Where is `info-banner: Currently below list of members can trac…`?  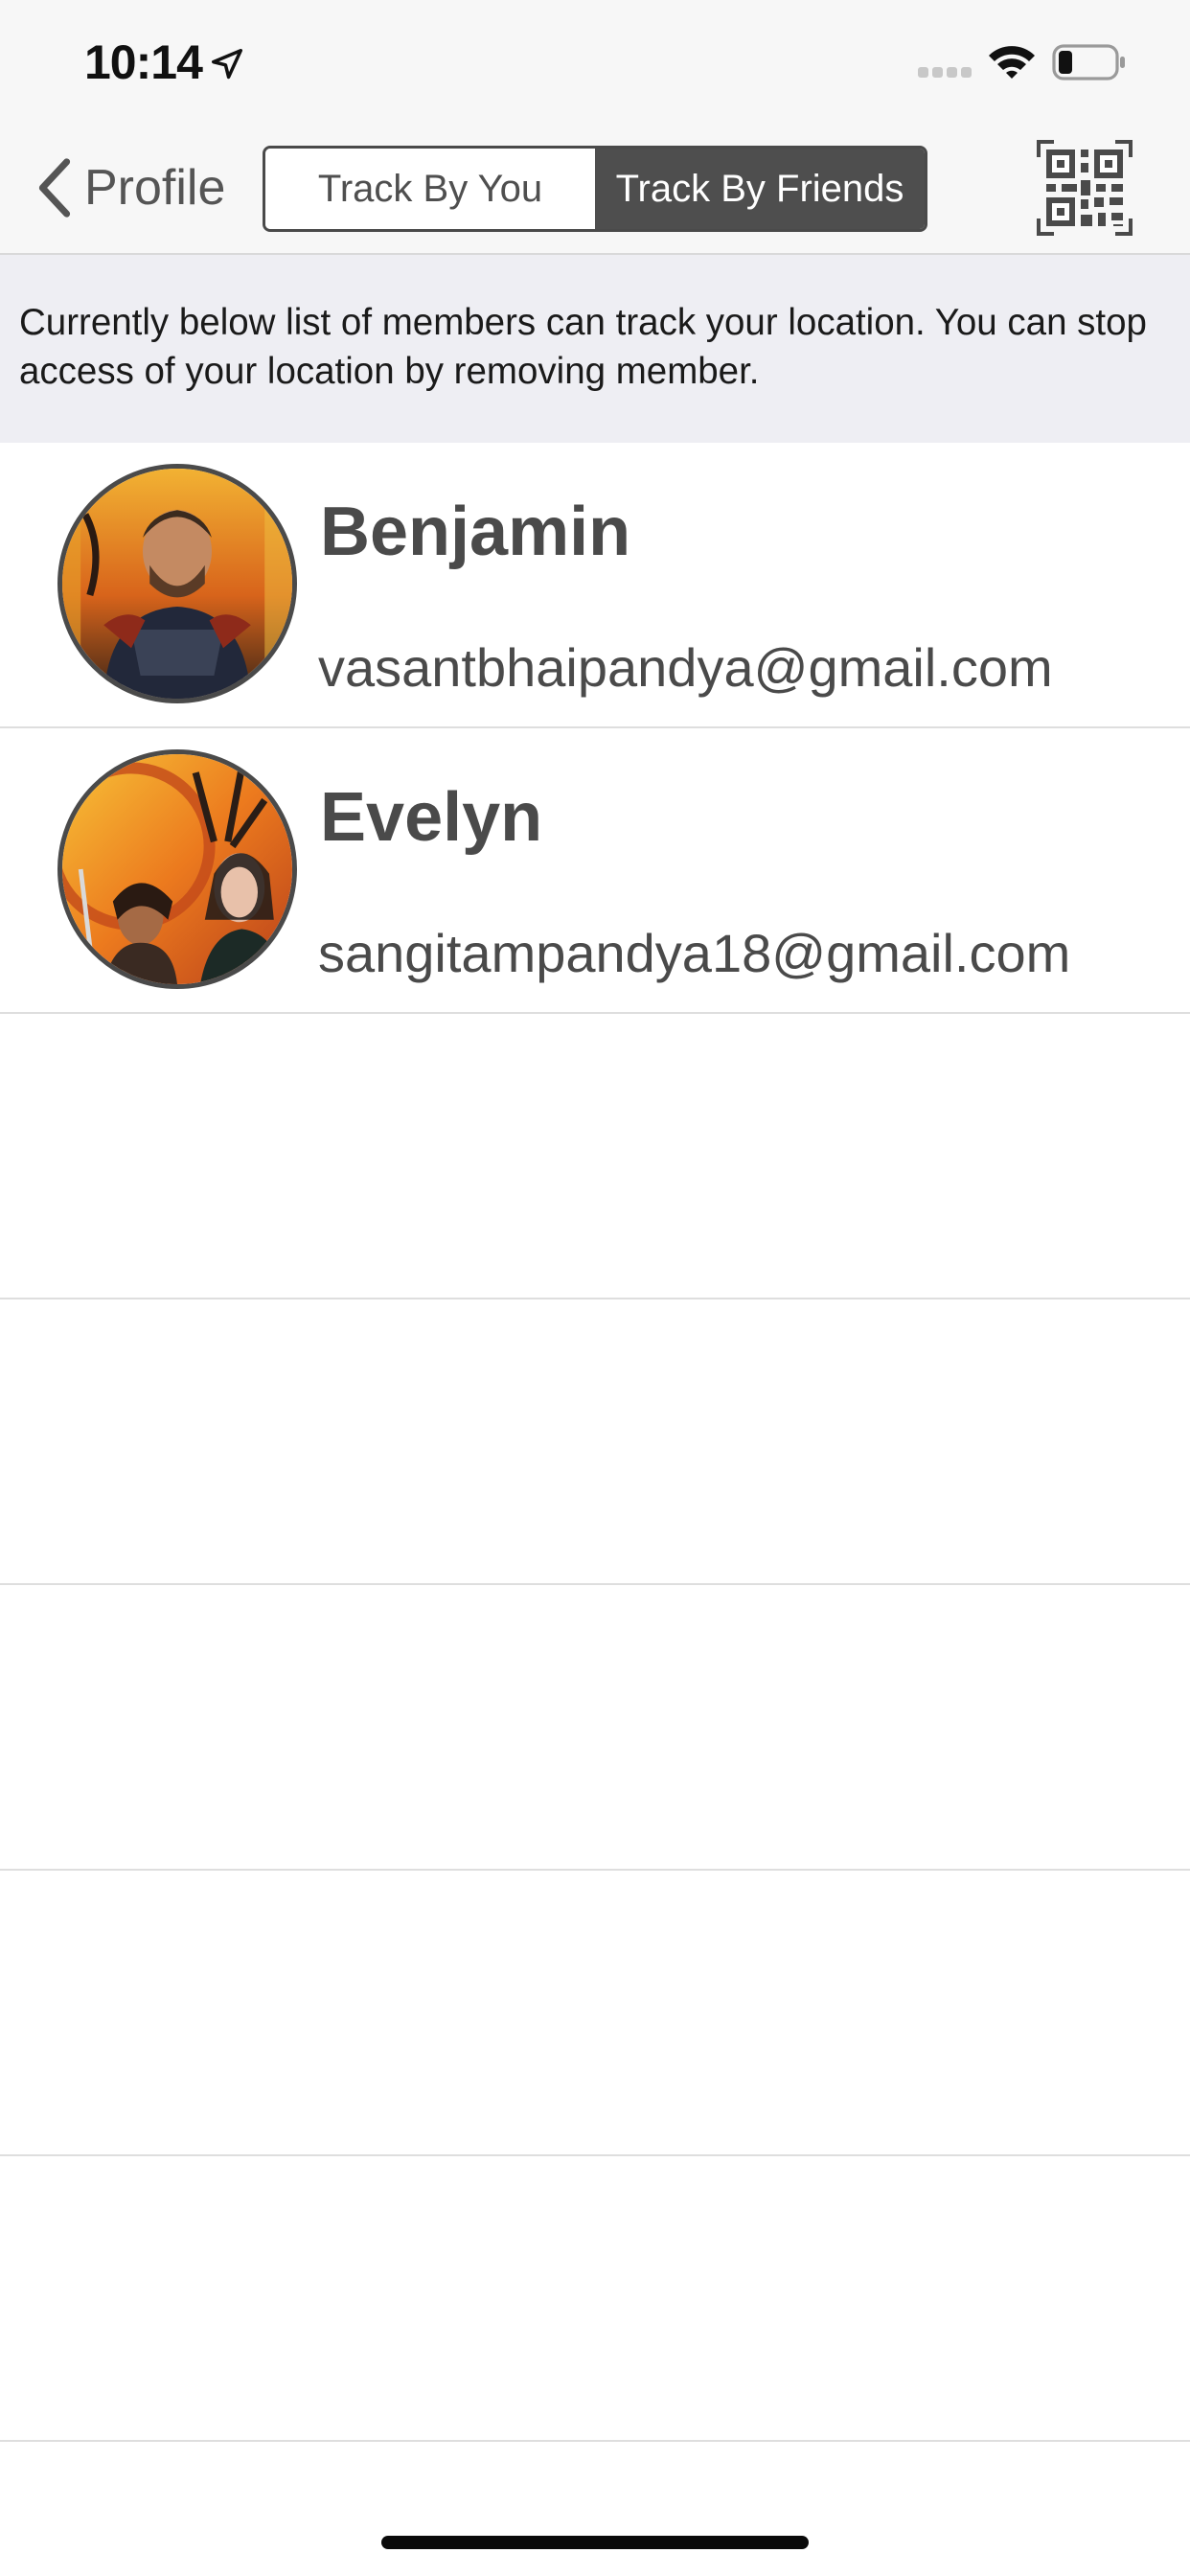
info-banner: Currently below list of members can trac… is located at coordinates (595, 349).